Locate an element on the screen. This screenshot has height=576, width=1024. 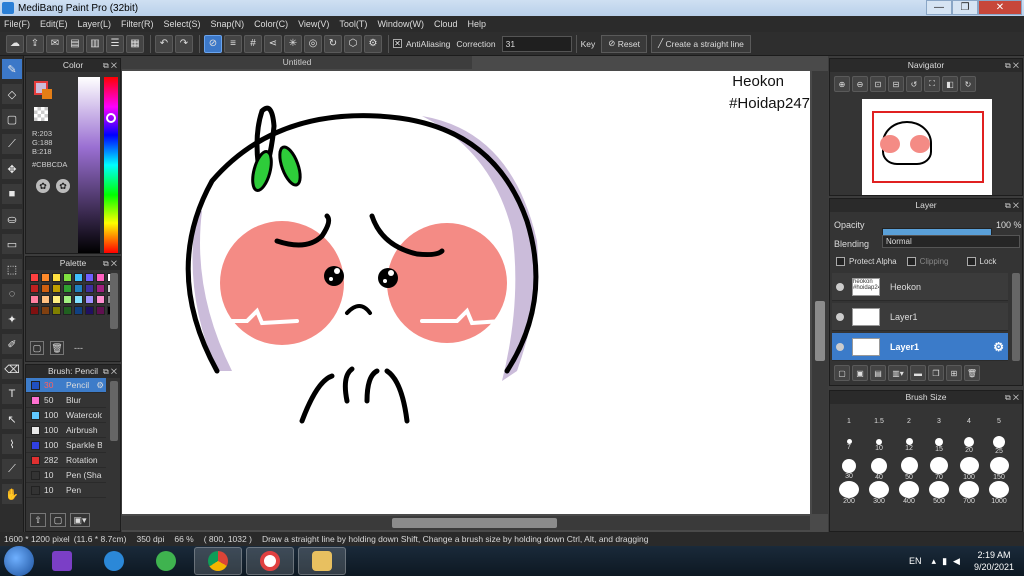
brush-size-option: 700 is located at coordinates (969, 493).